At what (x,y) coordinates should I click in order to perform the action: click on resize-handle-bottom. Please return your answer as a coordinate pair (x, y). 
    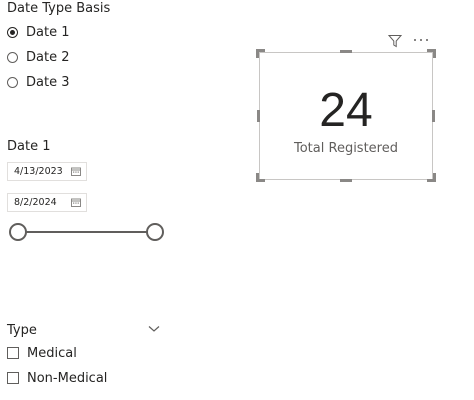
    Looking at the image, I should click on (346, 180).